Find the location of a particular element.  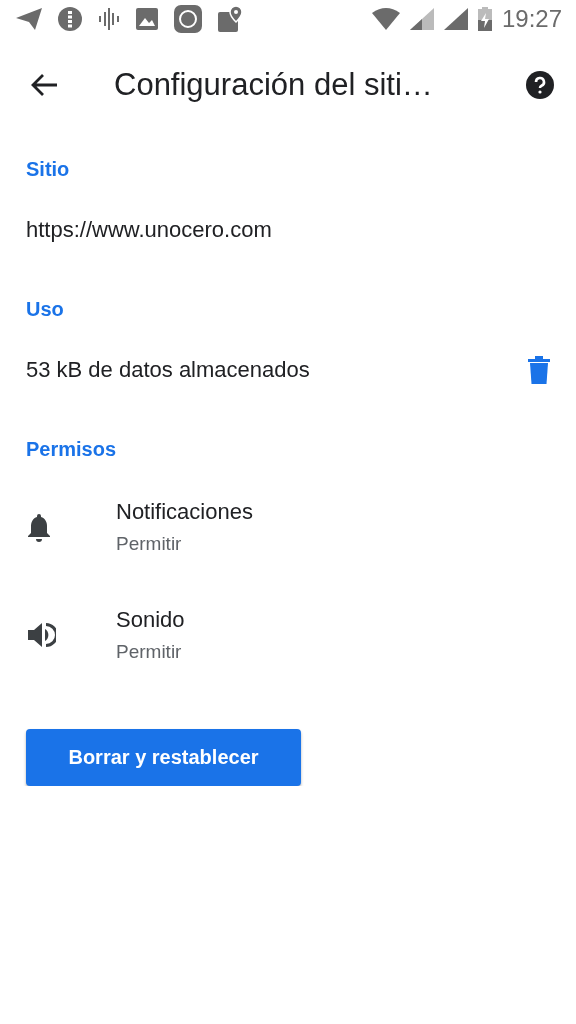

paper-plane-icon is located at coordinates (29, 19).